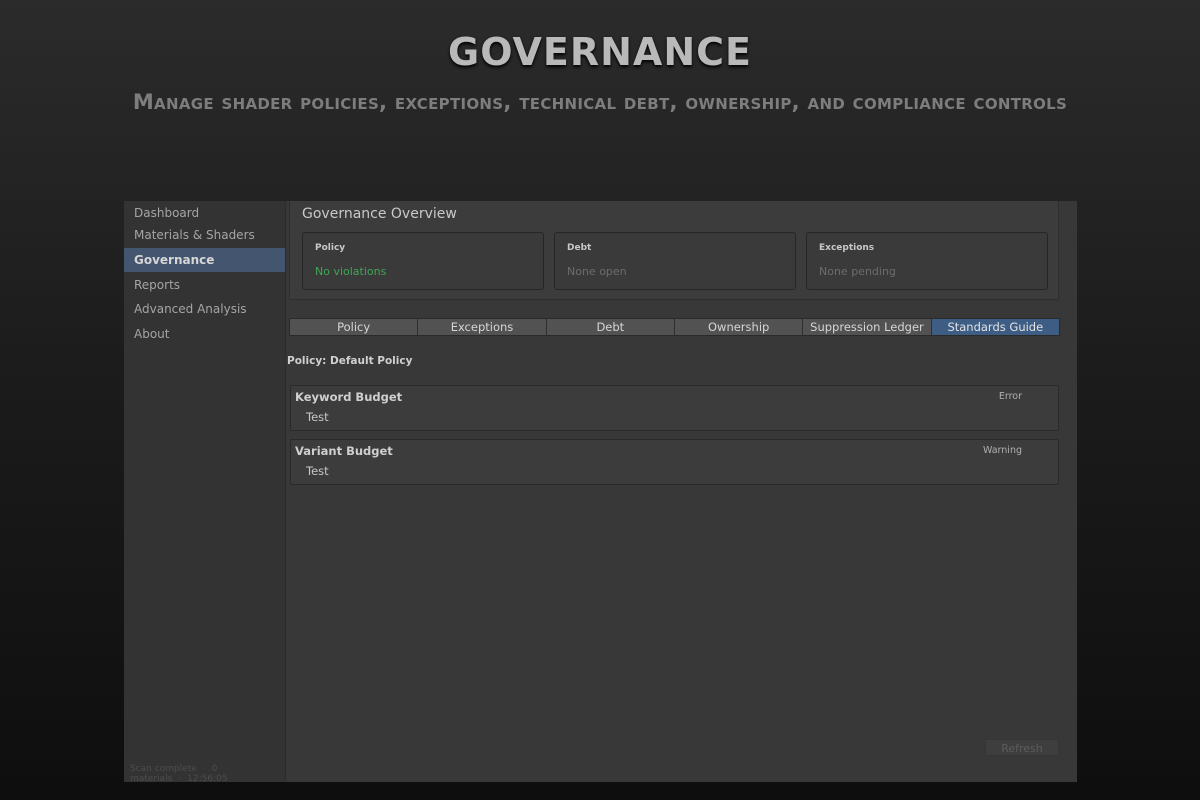  I want to click on tab-exceptions: Exceptions, so click(482, 327).